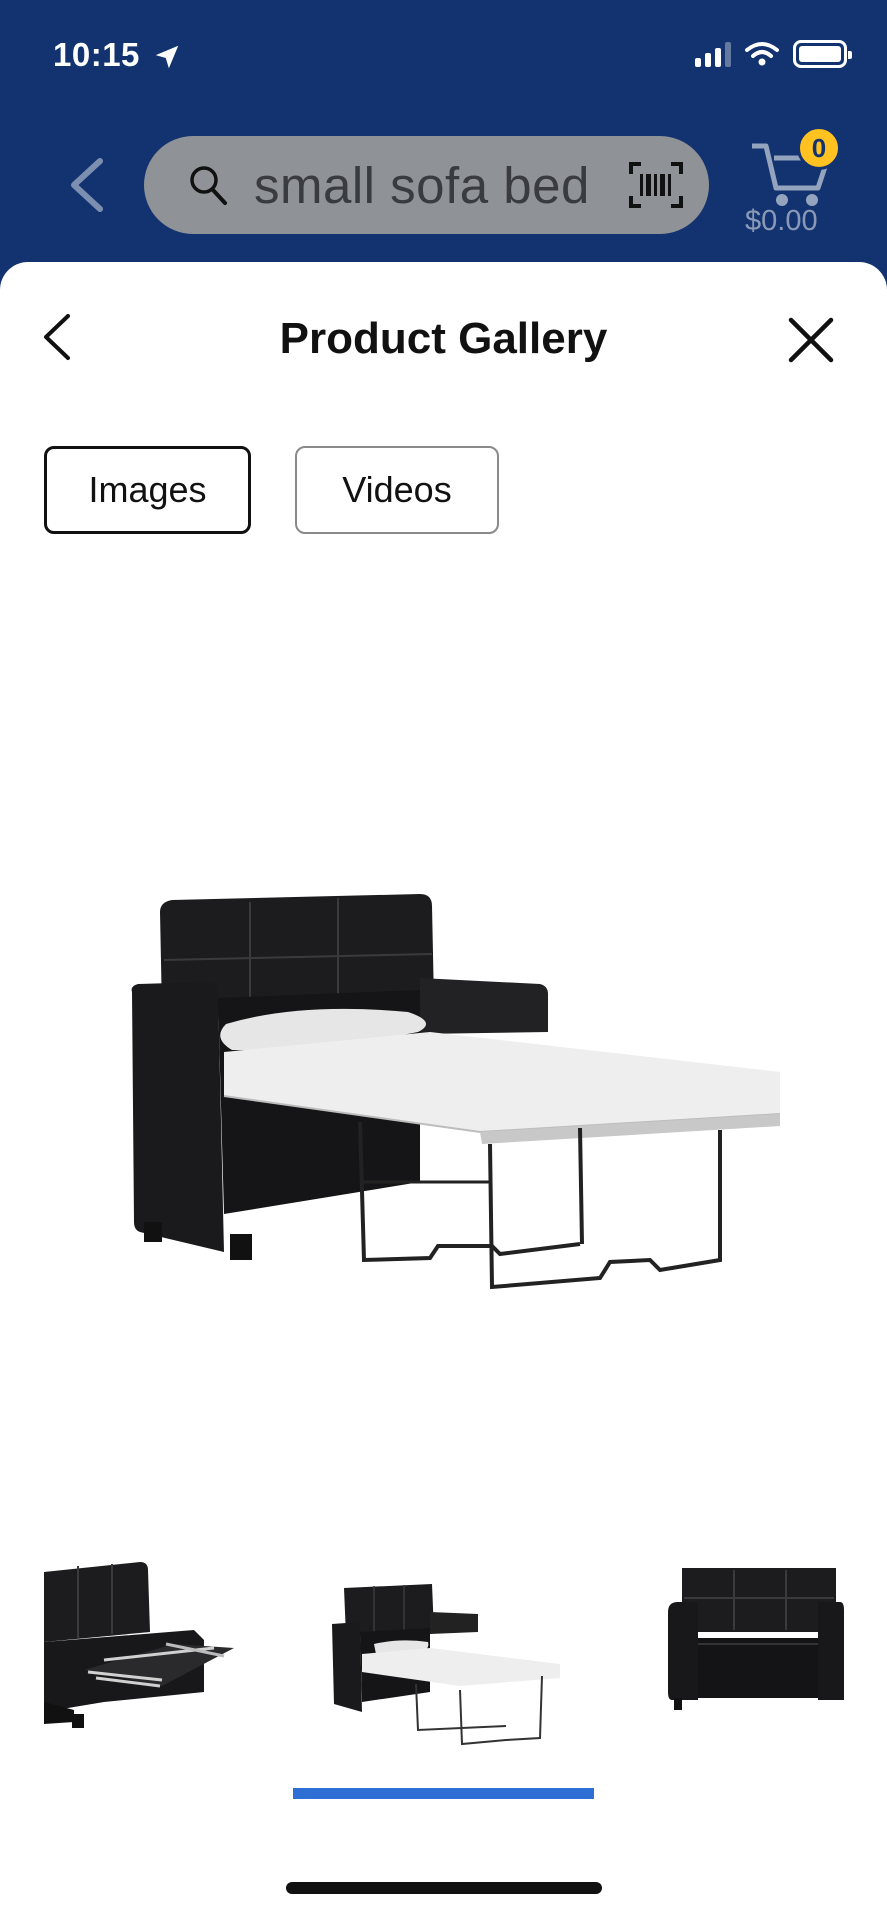 This screenshot has width=887, height=1920. What do you see at coordinates (443, 1793) in the screenshot?
I see `selected-thumbnail-indicator` at bounding box center [443, 1793].